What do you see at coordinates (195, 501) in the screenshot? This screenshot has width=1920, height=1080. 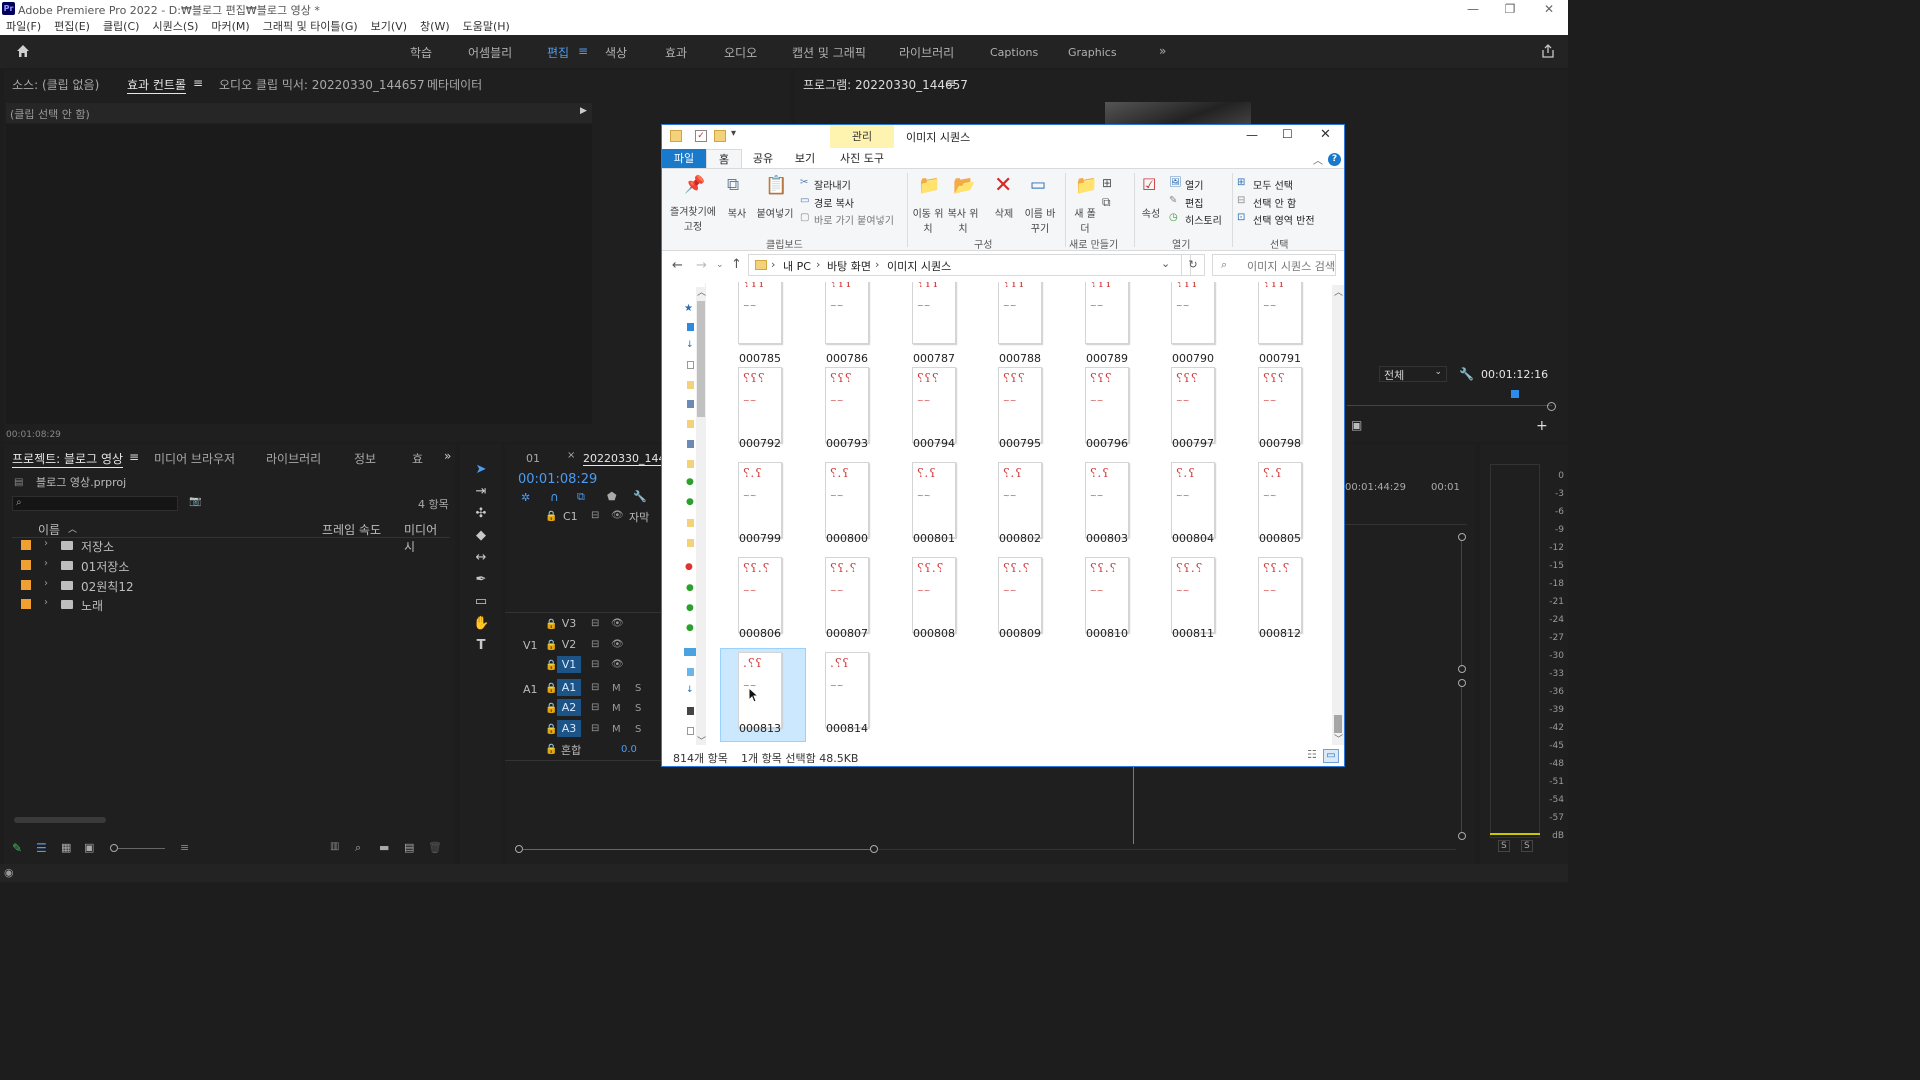 I see `new-bin-search-icon: 📷` at bounding box center [195, 501].